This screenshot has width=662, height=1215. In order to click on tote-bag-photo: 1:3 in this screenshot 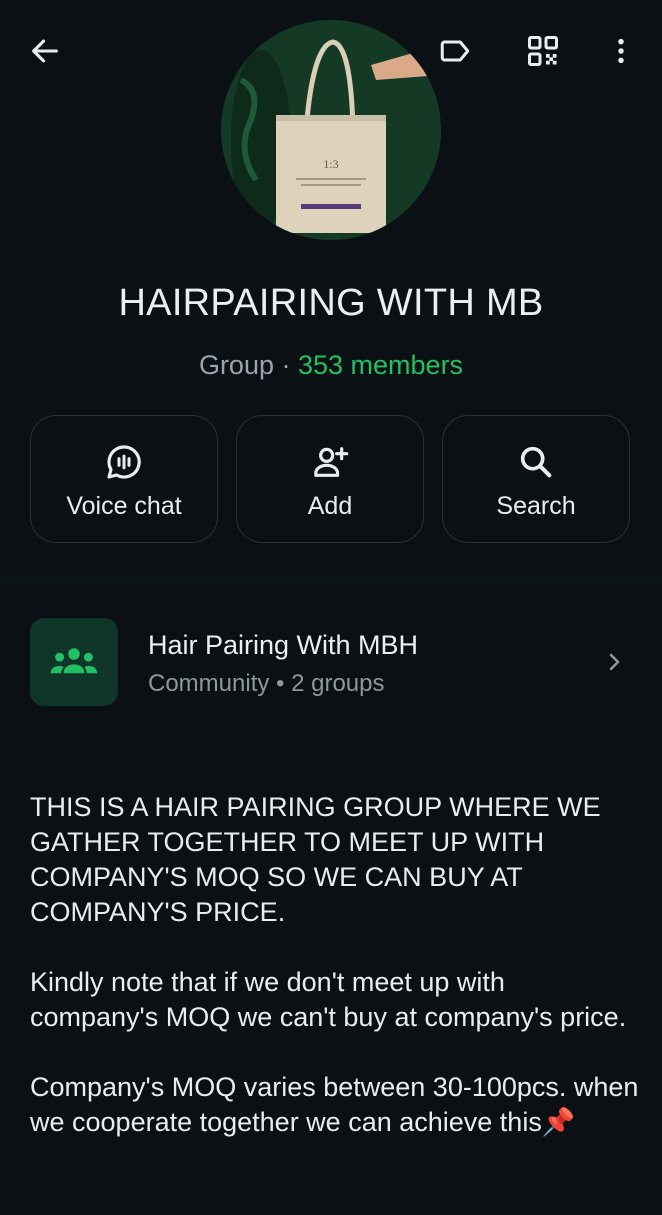, I will do `click(331, 130)`.